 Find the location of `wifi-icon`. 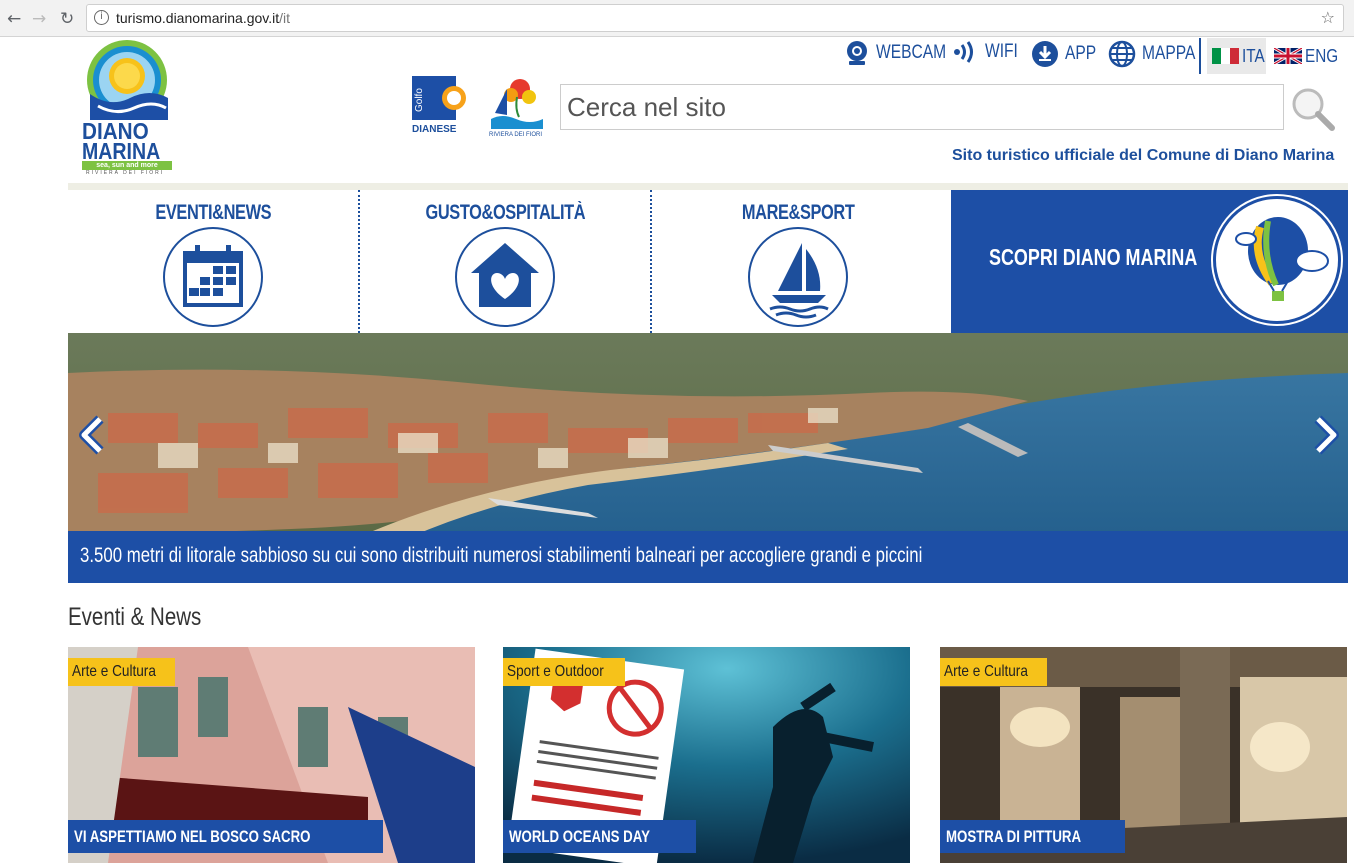

wifi-icon is located at coordinates (963, 52).